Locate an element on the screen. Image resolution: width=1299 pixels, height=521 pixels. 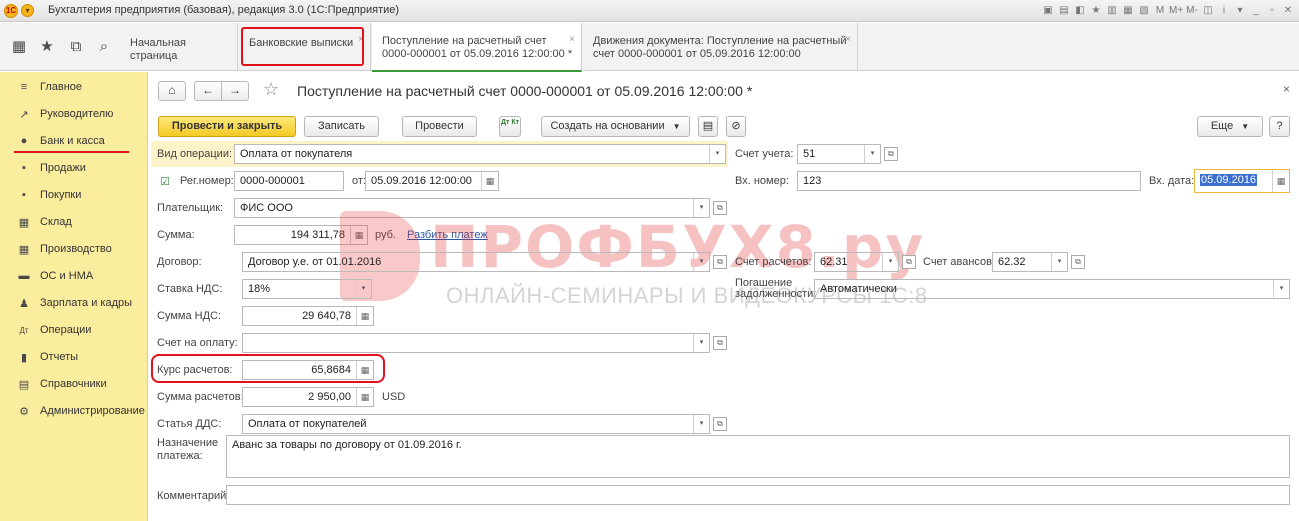
help-button: ? is located at coordinates (1279, 126).